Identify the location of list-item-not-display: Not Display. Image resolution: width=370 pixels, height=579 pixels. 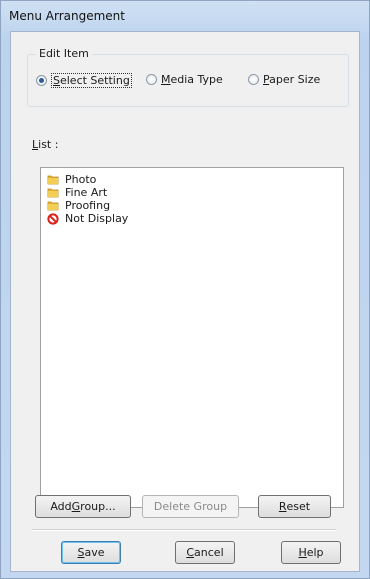
(87, 218).